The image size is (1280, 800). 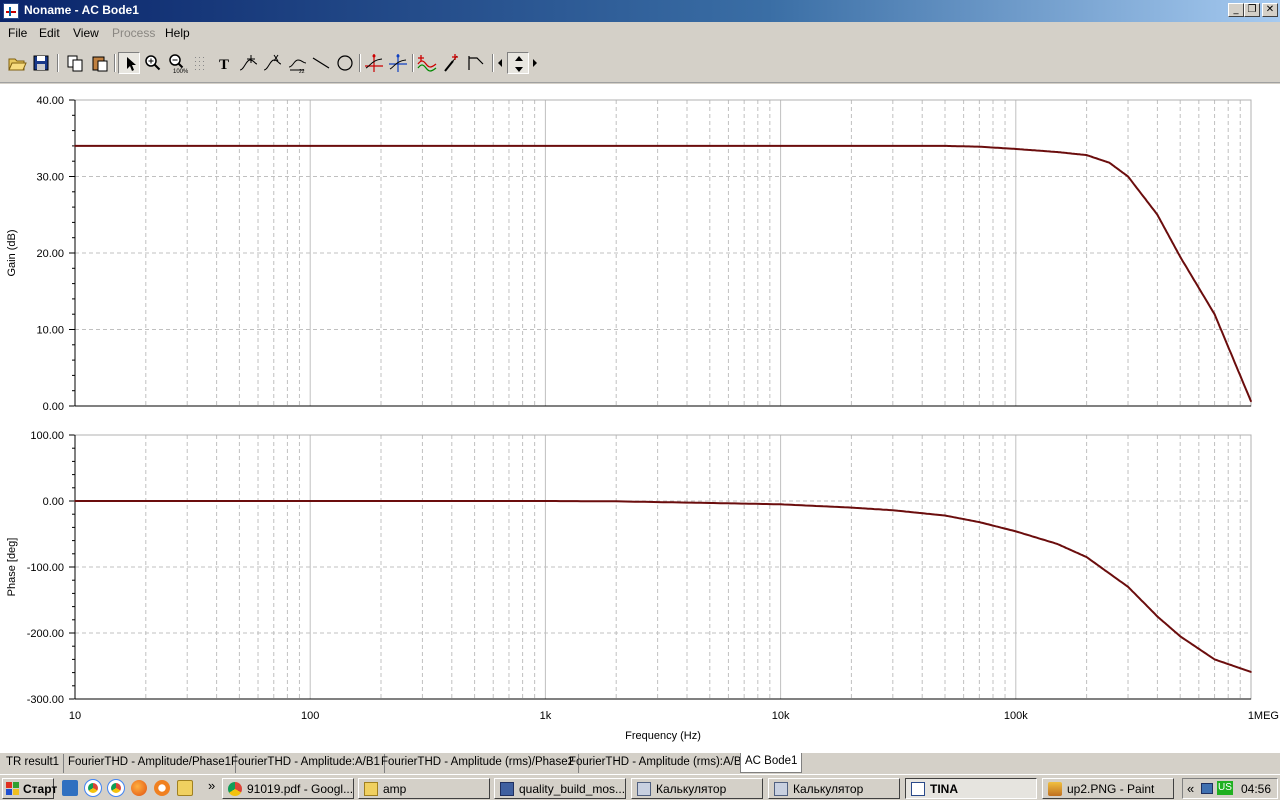 I want to click on language-indicator: US, so click(x=1225, y=788).